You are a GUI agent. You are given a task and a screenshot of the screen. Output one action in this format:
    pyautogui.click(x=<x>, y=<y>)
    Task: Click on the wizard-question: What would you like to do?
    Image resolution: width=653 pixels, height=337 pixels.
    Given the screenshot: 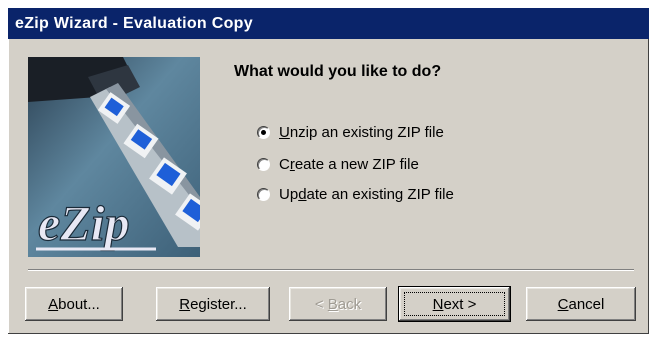 What is the action you would take?
    pyautogui.click(x=338, y=71)
    